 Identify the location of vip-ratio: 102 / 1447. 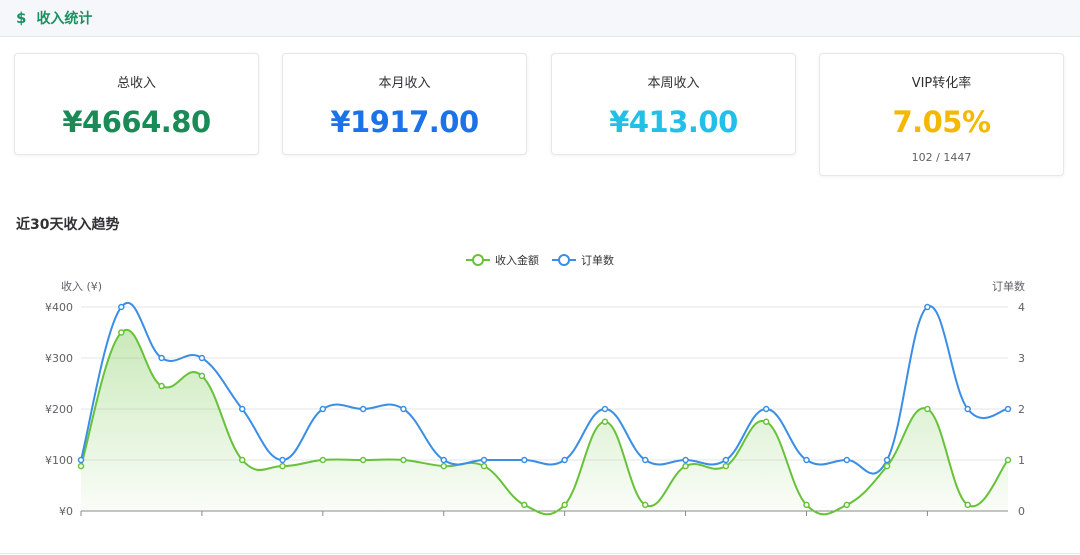
(941, 157).